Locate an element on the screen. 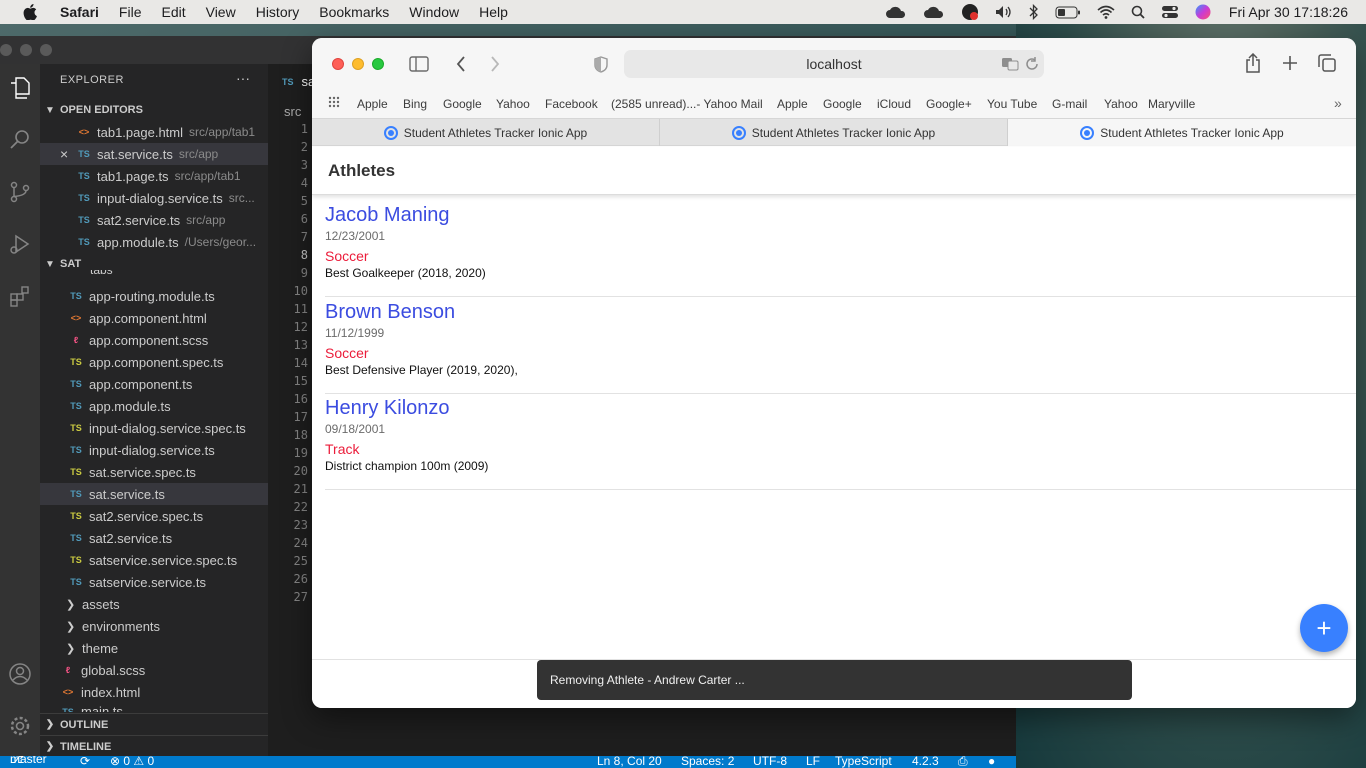 This screenshot has height=768, width=1366. back-icon is located at coordinates (461, 64).